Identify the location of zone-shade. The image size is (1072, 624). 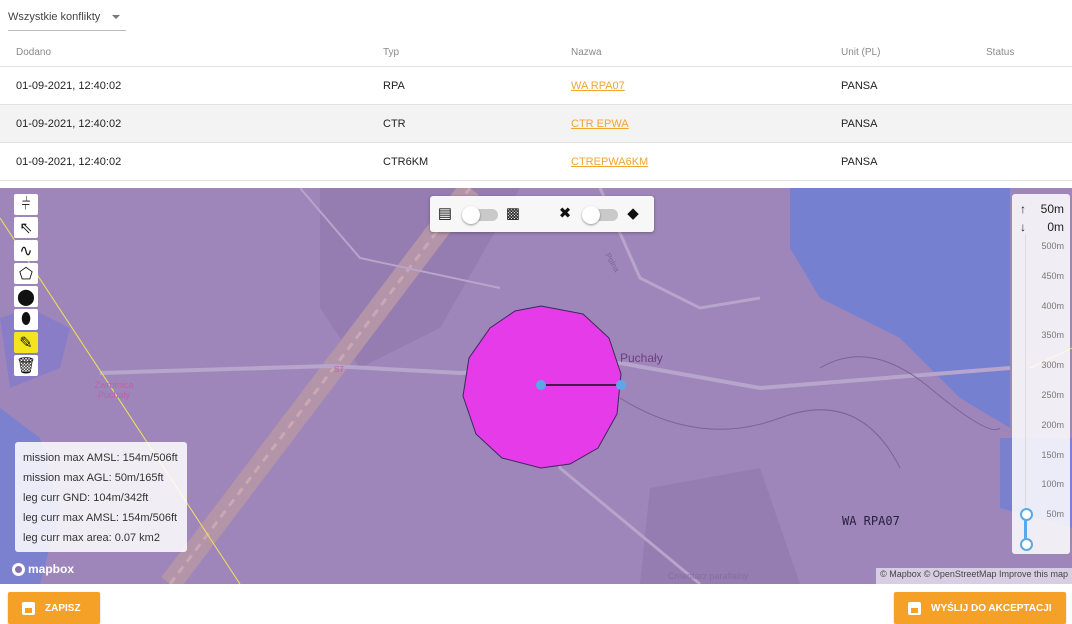
(720, 526).